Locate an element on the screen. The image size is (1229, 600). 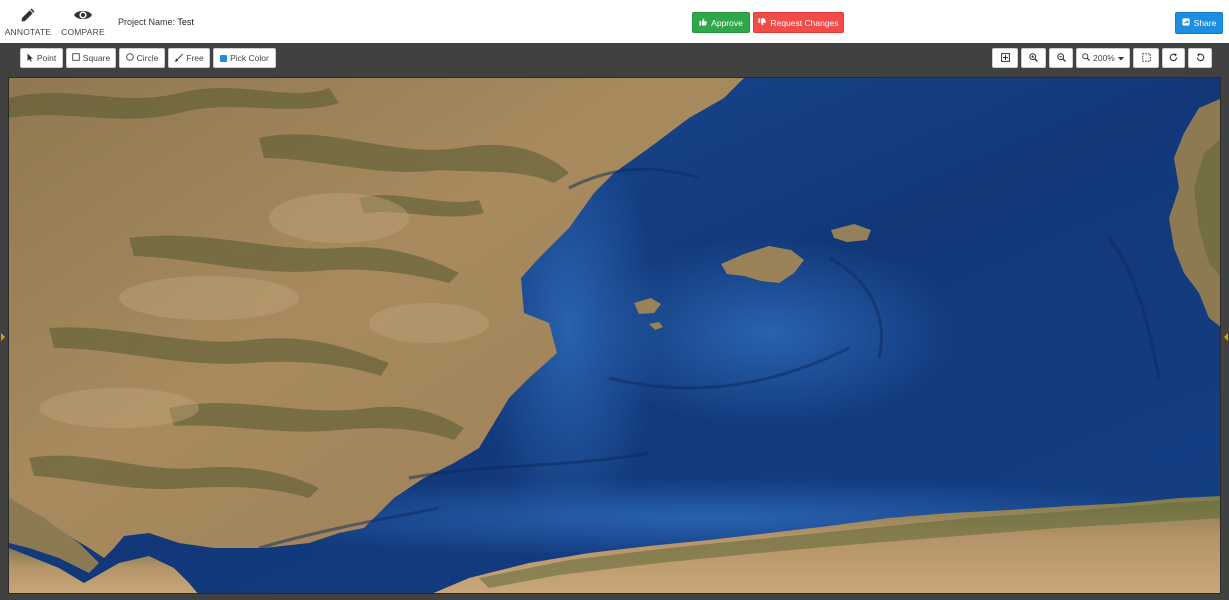
rotate-counterclockwise-button is located at coordinates (1200, 58).